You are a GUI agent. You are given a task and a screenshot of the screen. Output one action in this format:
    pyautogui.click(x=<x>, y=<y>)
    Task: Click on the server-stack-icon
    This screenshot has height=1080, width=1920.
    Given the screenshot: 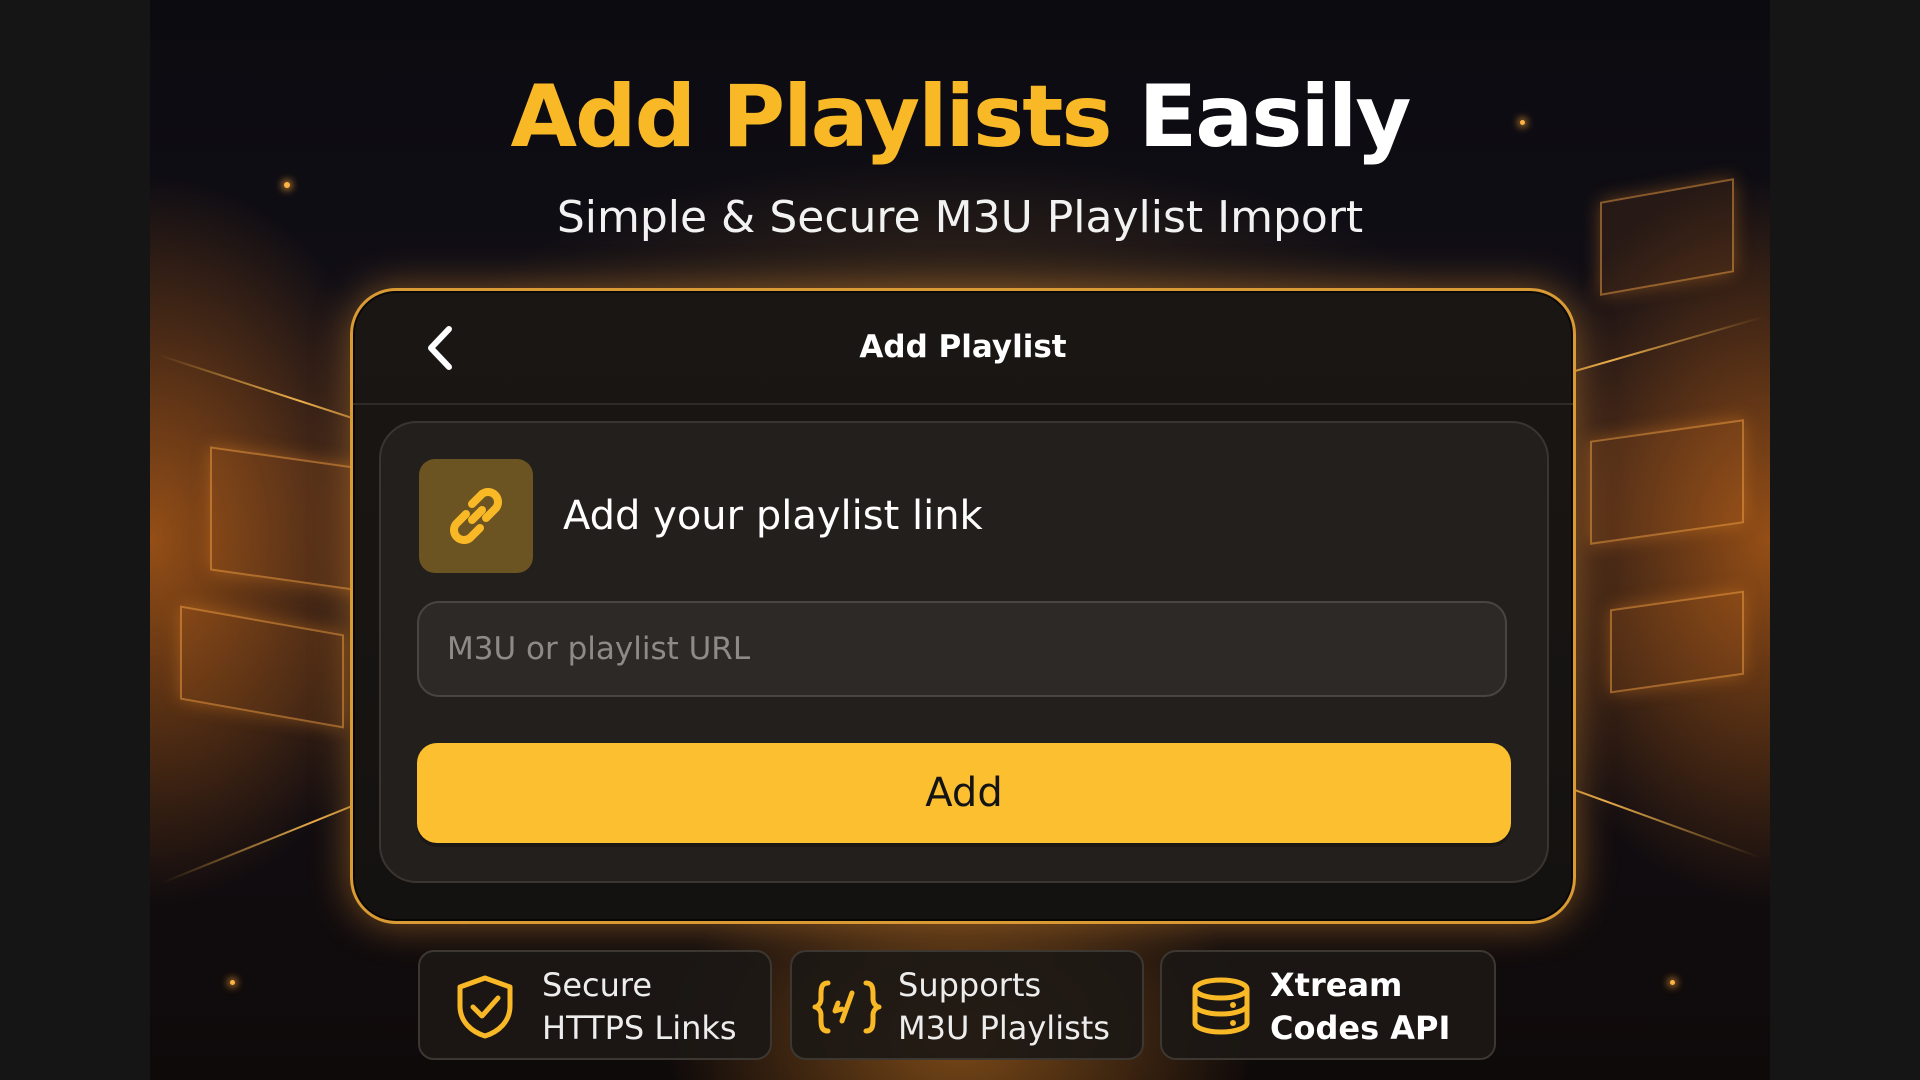 What is the action you would take?
    pyautogui.click(x=1221, y=1006)
    